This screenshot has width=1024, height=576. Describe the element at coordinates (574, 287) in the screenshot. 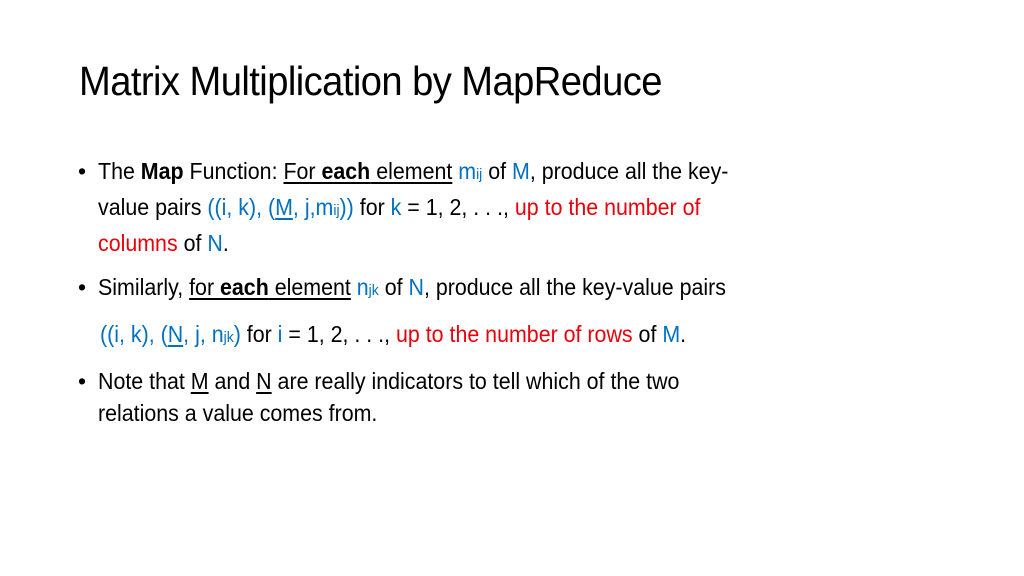

I see `text: , produce all the key-value pairs` at that location.